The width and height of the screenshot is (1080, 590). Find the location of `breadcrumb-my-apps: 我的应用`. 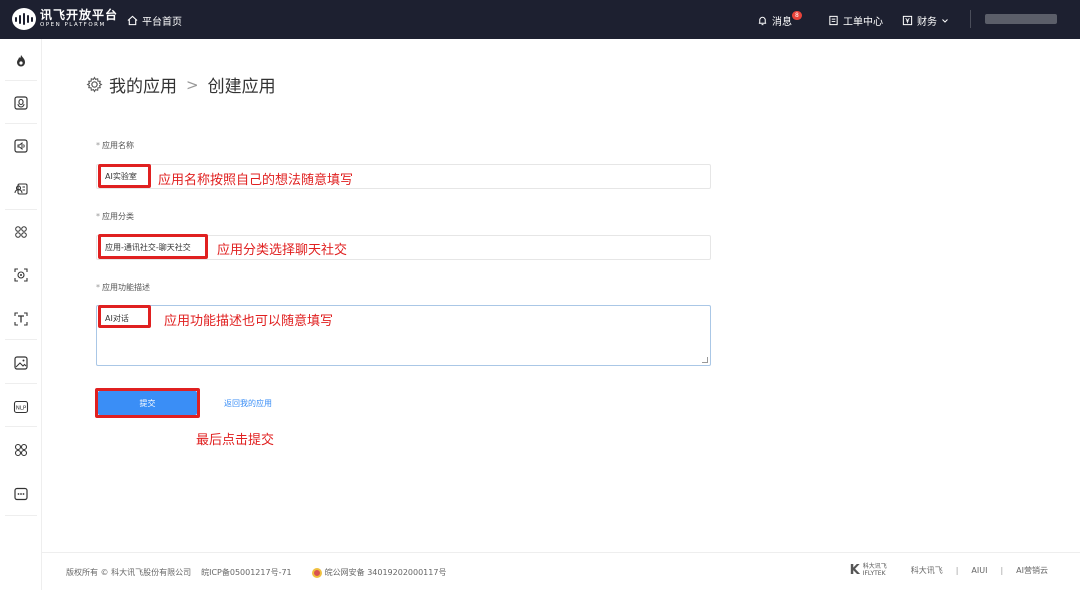

breadcrumb-my-apps: 我的应用 is located at coordinates (143, 84).